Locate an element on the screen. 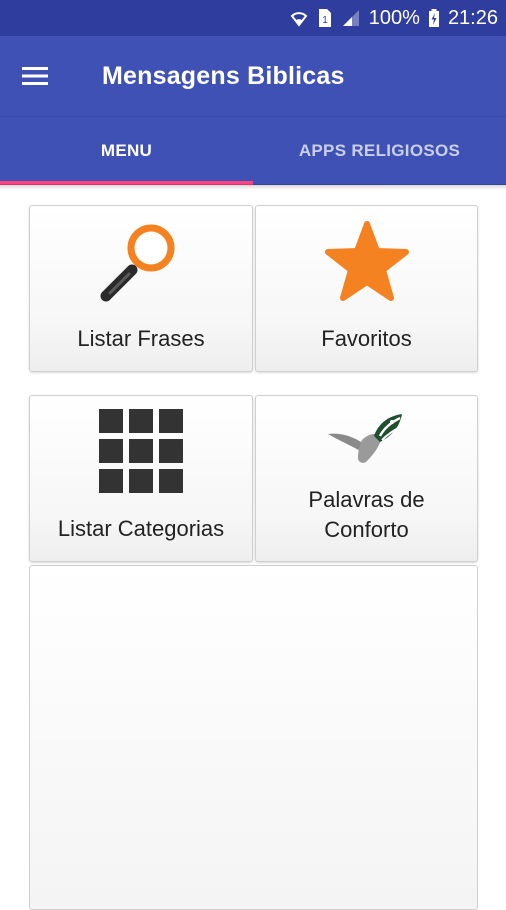 This screenshot has height=910, width=506. tab-shadow is located at coordinates (253, 187).